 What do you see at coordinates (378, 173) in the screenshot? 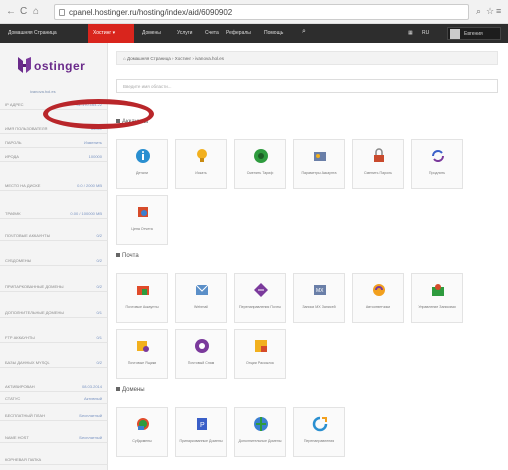
I see `tool-tile-label: Сменить Пароль` at bounding box center [378, 173].